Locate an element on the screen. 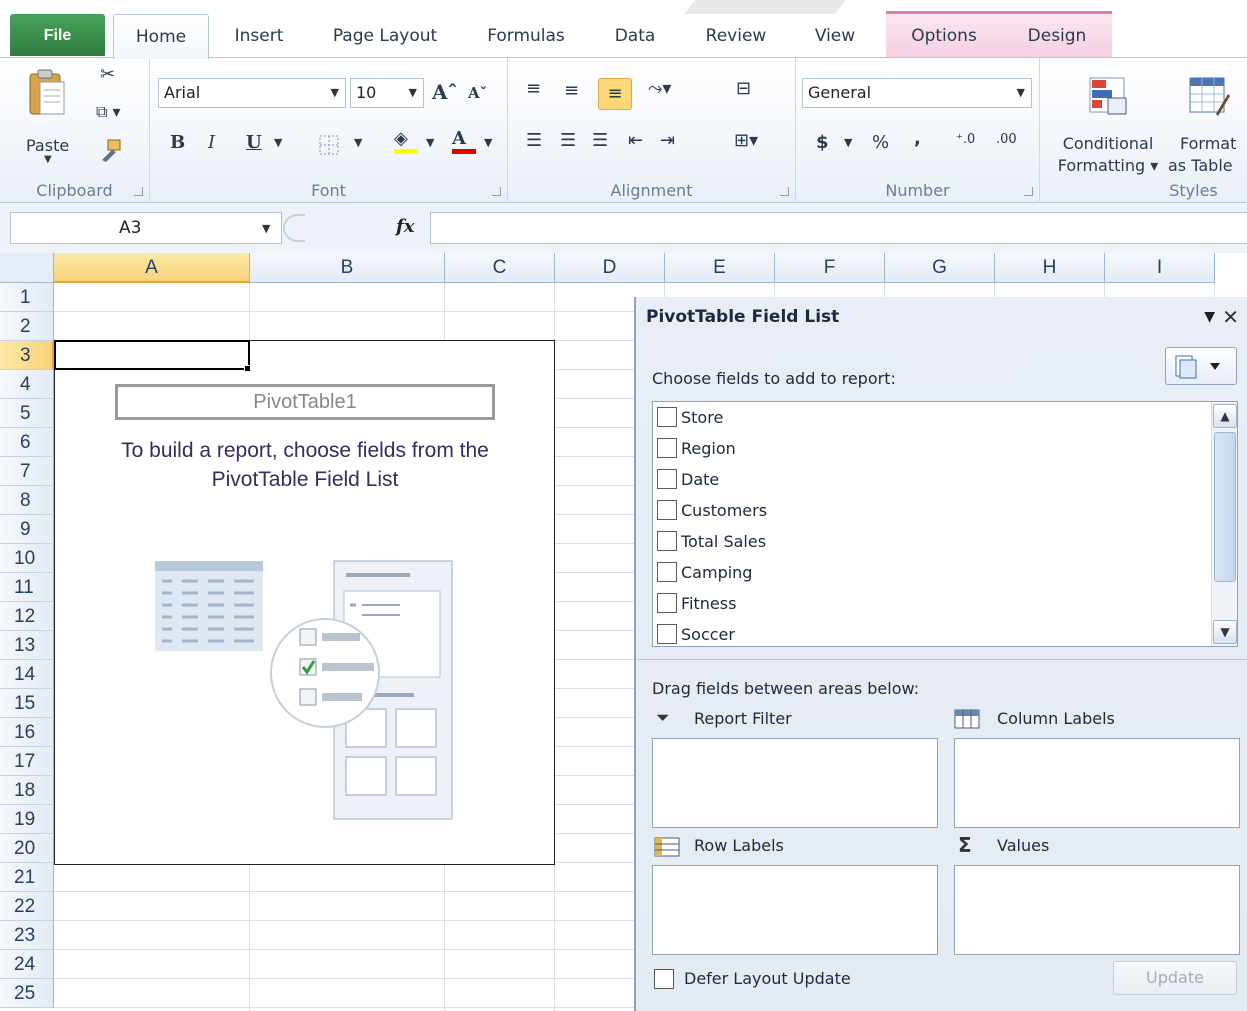 The height and width of the screenshot is (1011, 1247). tab-formulas: Formulas is located at coordinates (526, 36).